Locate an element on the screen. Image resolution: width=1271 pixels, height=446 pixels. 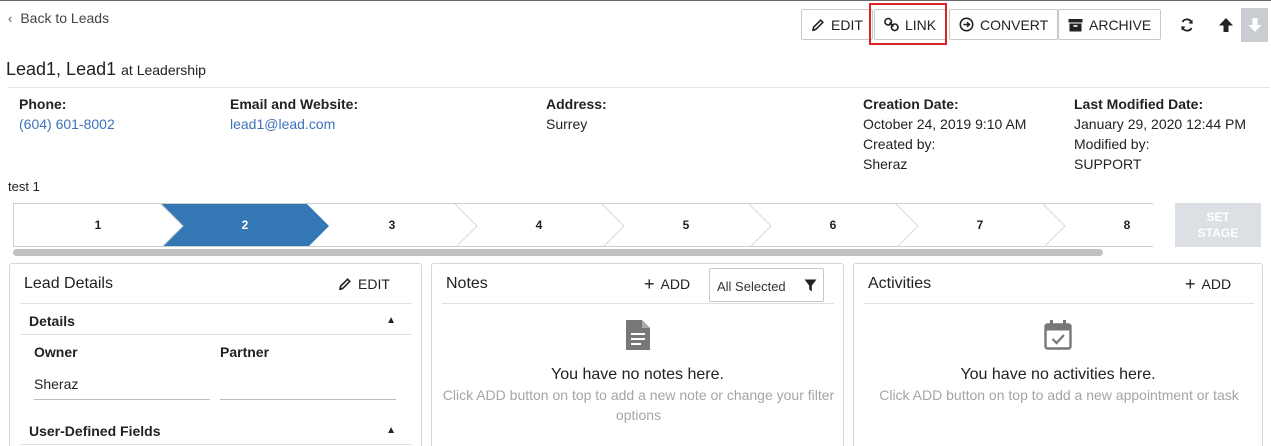
lead-title: Lead1, Lead1 at Leadership is located at coordinates (106, 69).